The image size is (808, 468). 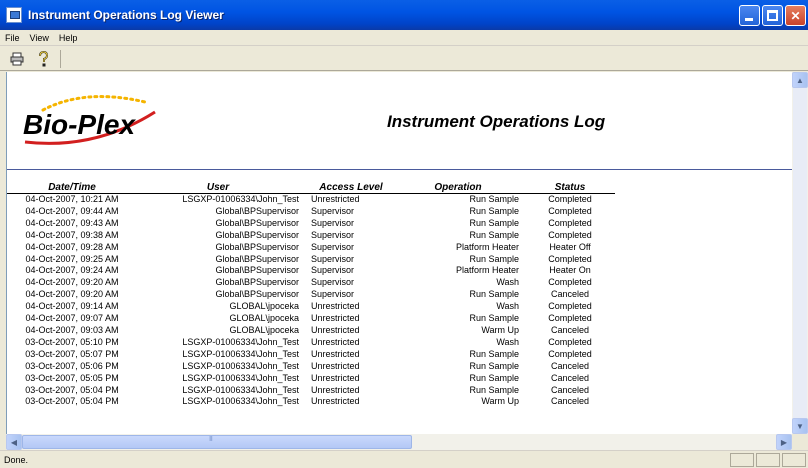 What do you see at coordinates (72, 306) in the screenshot?
I see `cell-date: 04-Oct-2007, 09:14 AM` at bounding box center [72, 306].